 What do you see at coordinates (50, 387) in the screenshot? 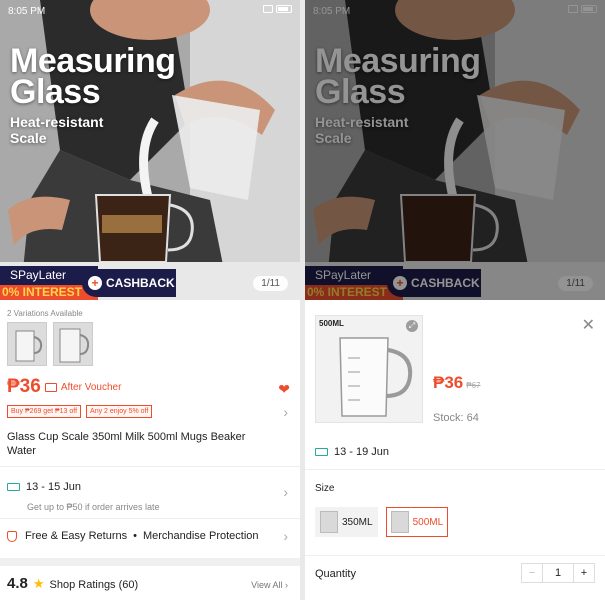
I see `voucher-icon` at bounding box center [50, 387].